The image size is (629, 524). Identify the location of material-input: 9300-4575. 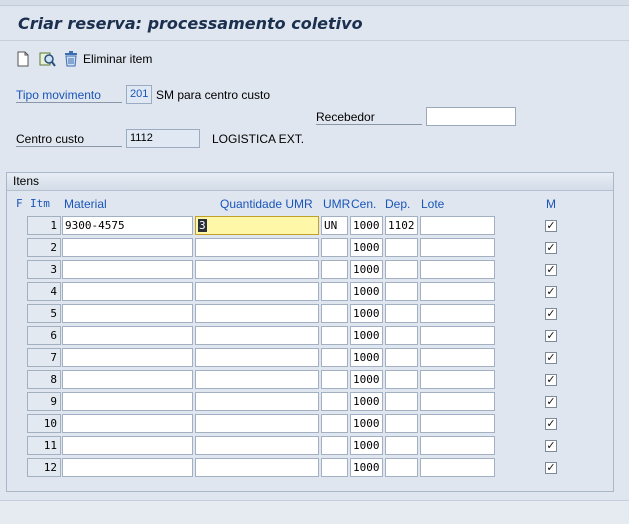
(127, 225).